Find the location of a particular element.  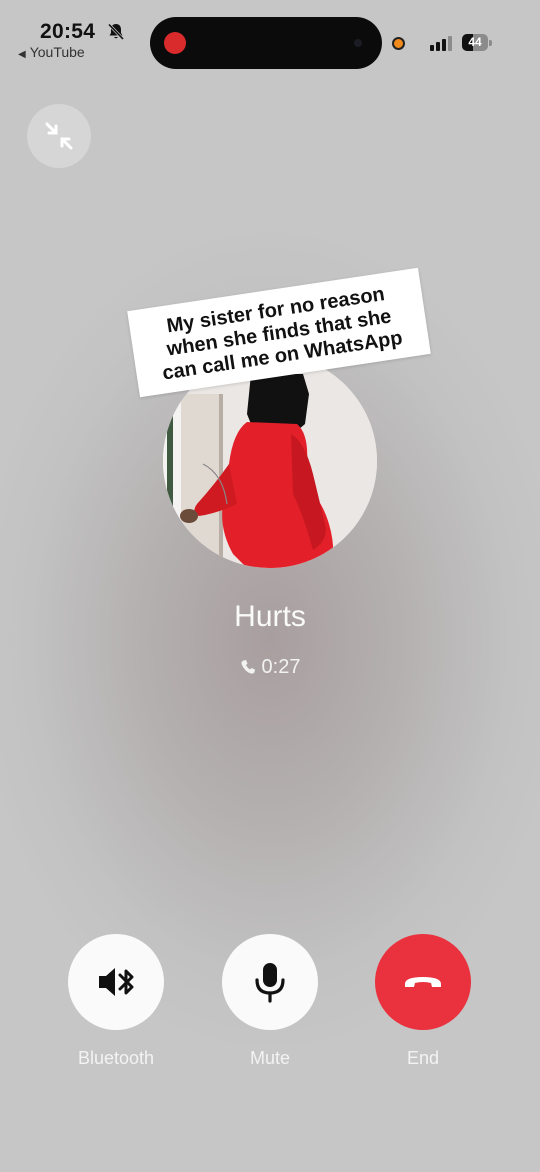

bluetooth-button is located at coordinates (116, 982).